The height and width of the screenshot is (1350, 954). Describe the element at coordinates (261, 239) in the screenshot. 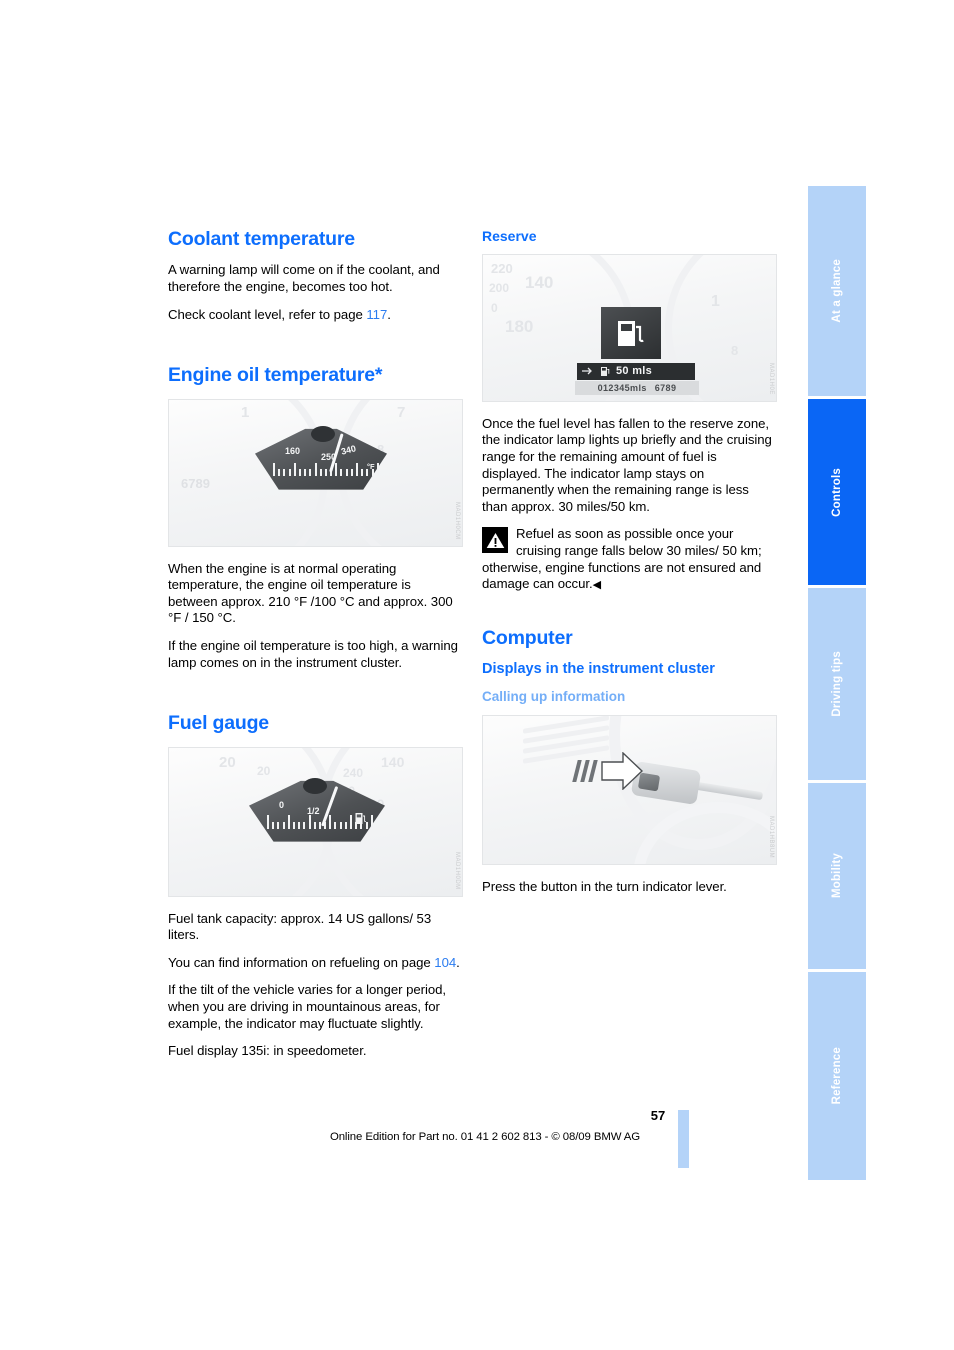

I see `heading-coolant-temperature: Coolant temperature` at that location.